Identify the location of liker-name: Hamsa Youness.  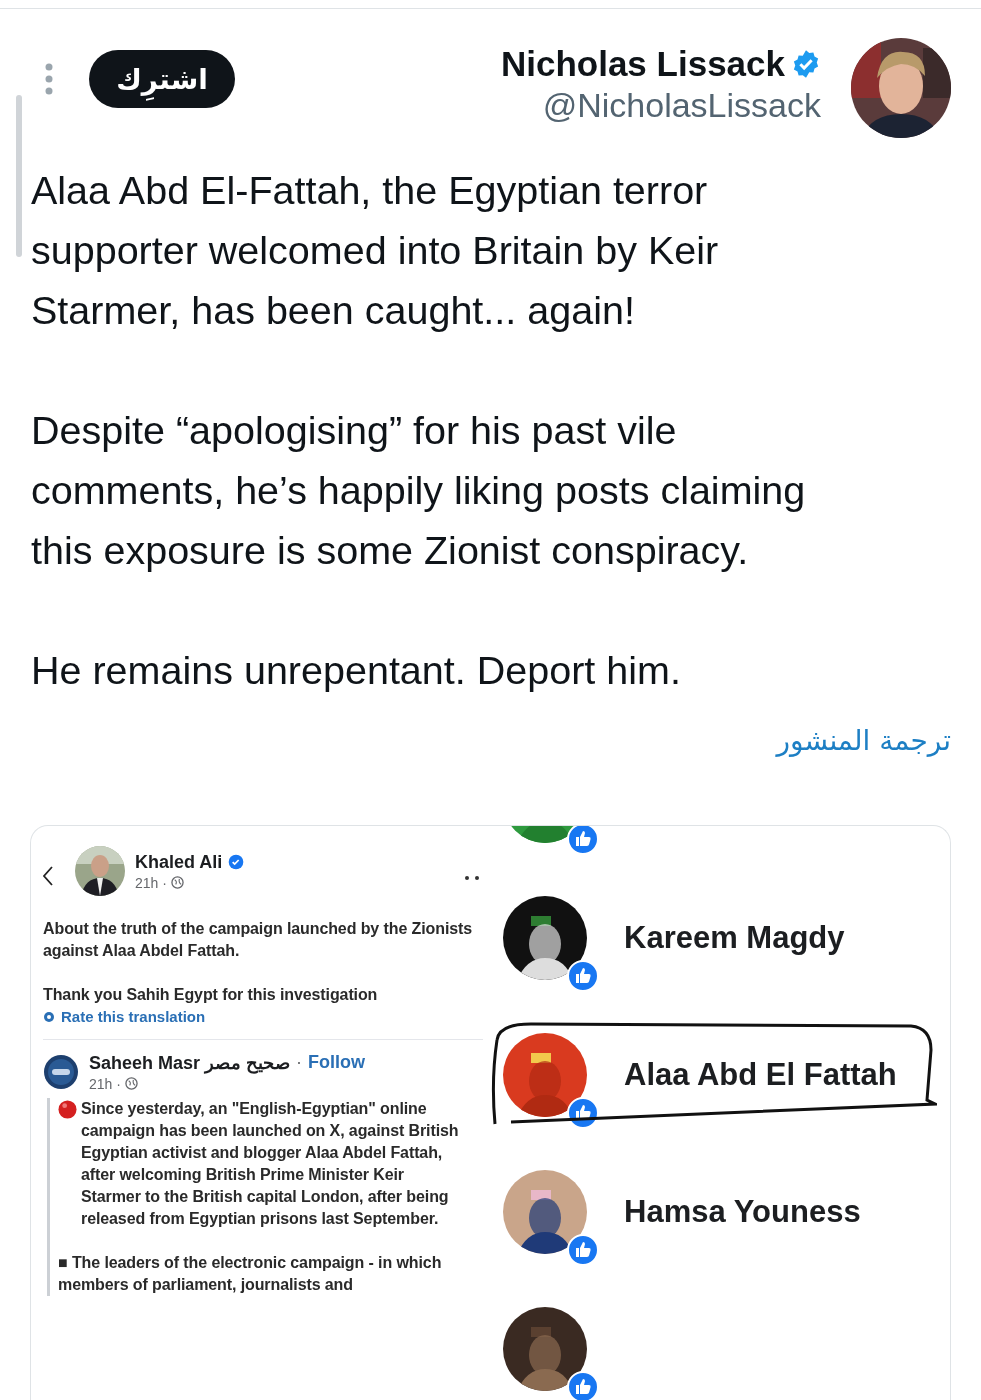
(742, 1211).